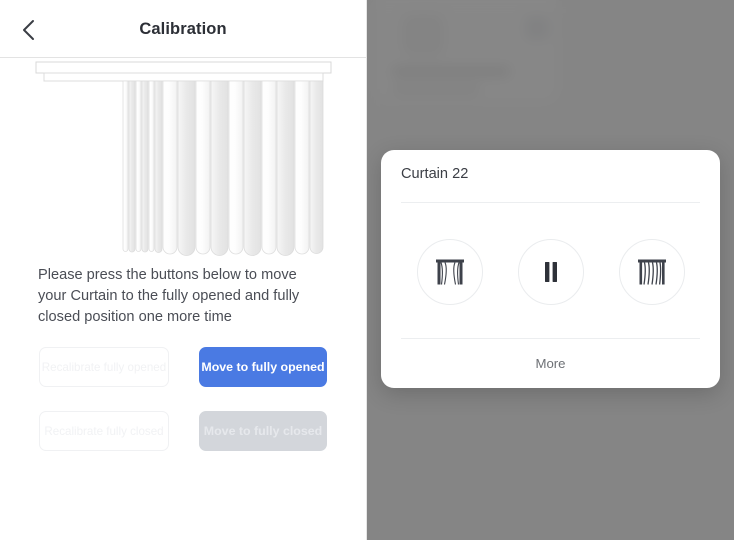 The width and height of the screenshot is (734, 540). I want to click on more-button: More, so click(550, 363).